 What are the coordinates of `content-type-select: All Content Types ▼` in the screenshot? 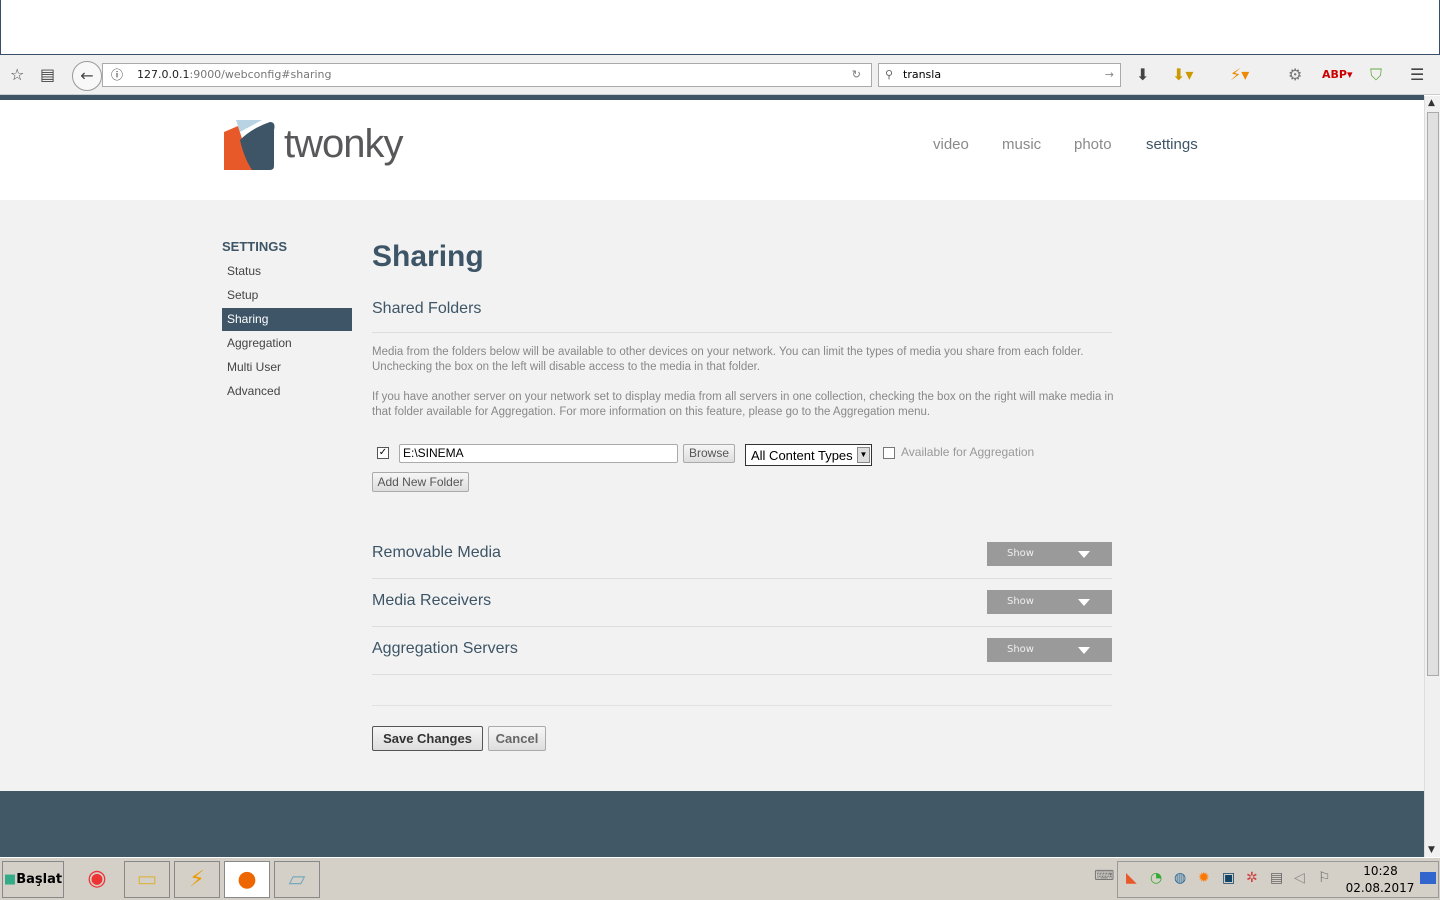 It's located at (808, 455).